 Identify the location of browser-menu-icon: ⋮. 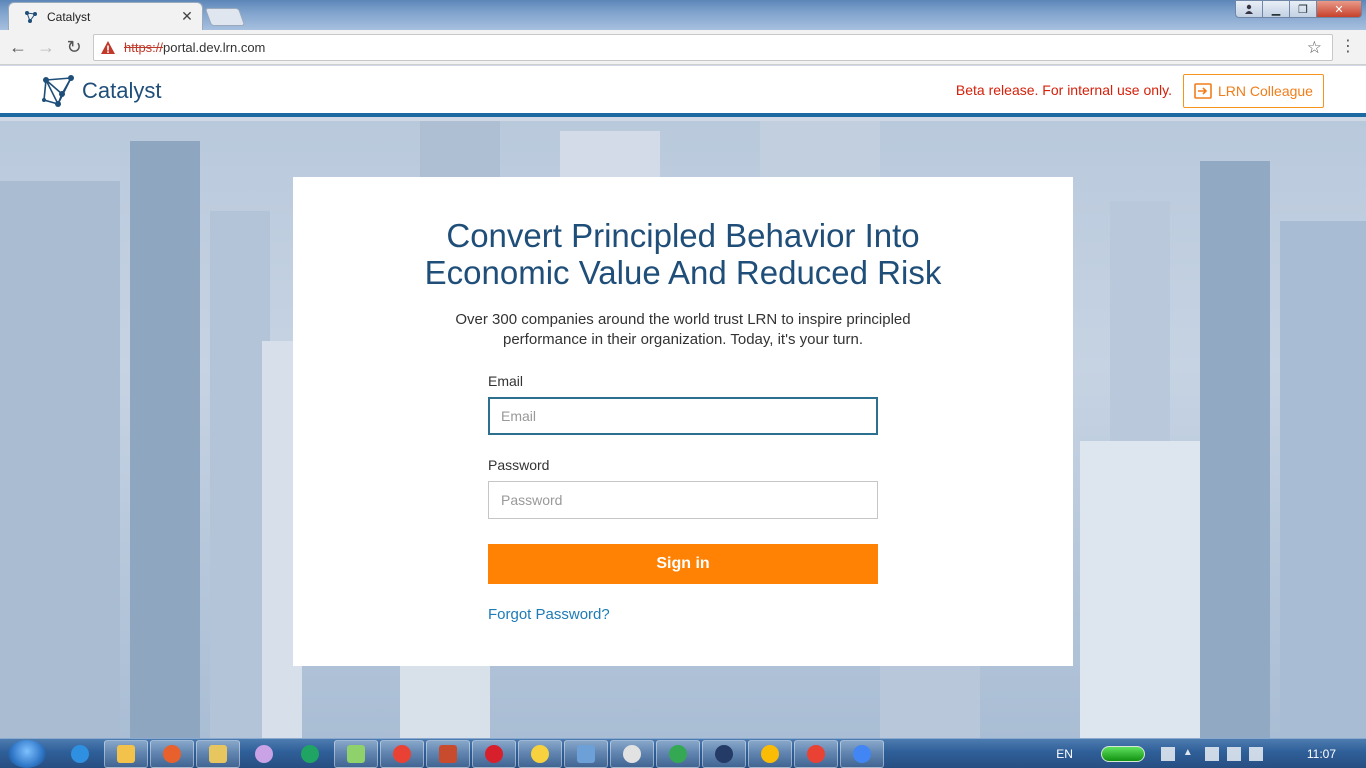
(1348, 46).